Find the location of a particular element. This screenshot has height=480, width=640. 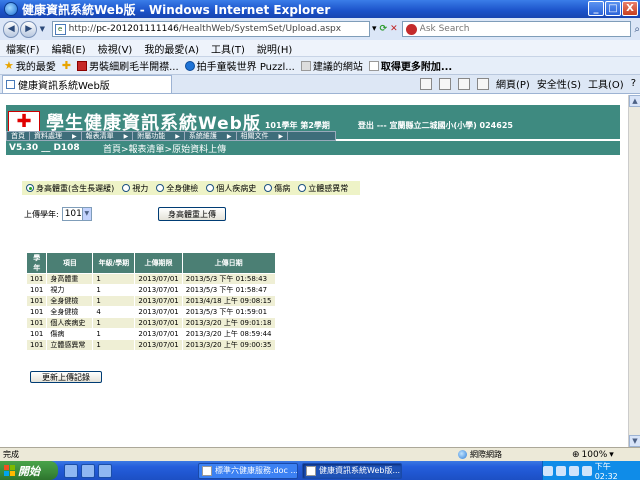

menu-view: 檢視(V) is located at coordinates (115, 48).